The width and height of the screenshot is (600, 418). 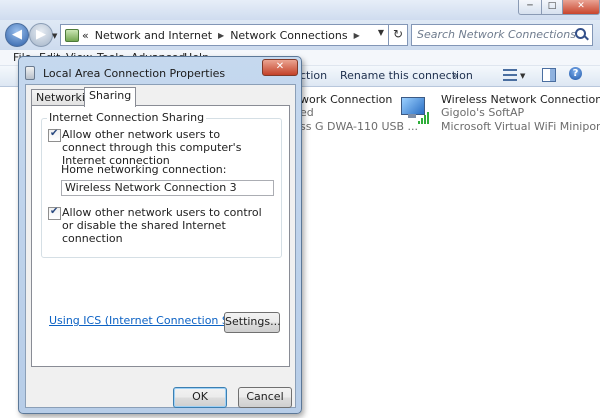 What do you see at coordinates (54, 213) in the screenshot?
I see `allow-control-checkbox` at bounding box center [54, 213].